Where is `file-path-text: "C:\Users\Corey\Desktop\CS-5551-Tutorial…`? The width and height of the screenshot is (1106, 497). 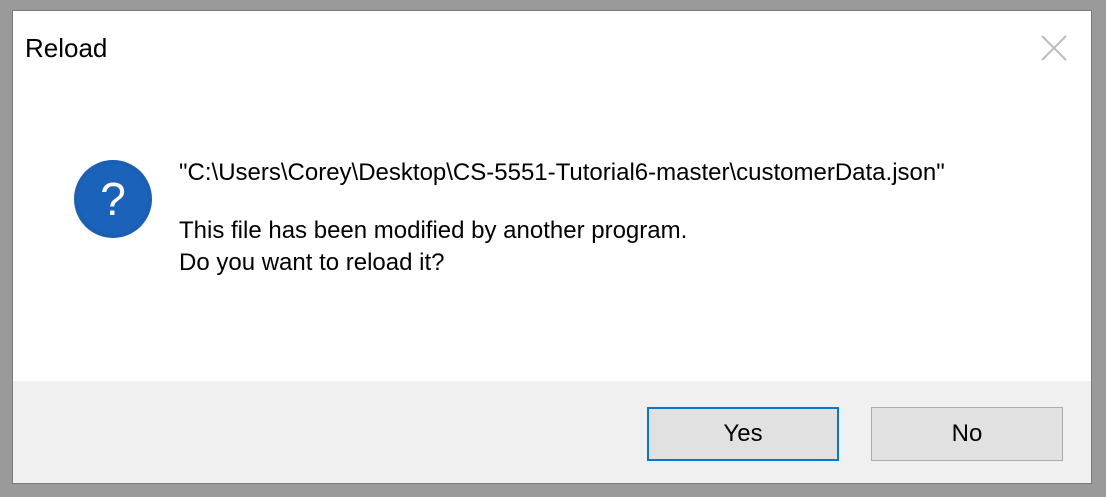
file-path-text: "C:\Users\Corey\Desktop\CS-5551-Tutorial… is located at coordinates (562, 172).